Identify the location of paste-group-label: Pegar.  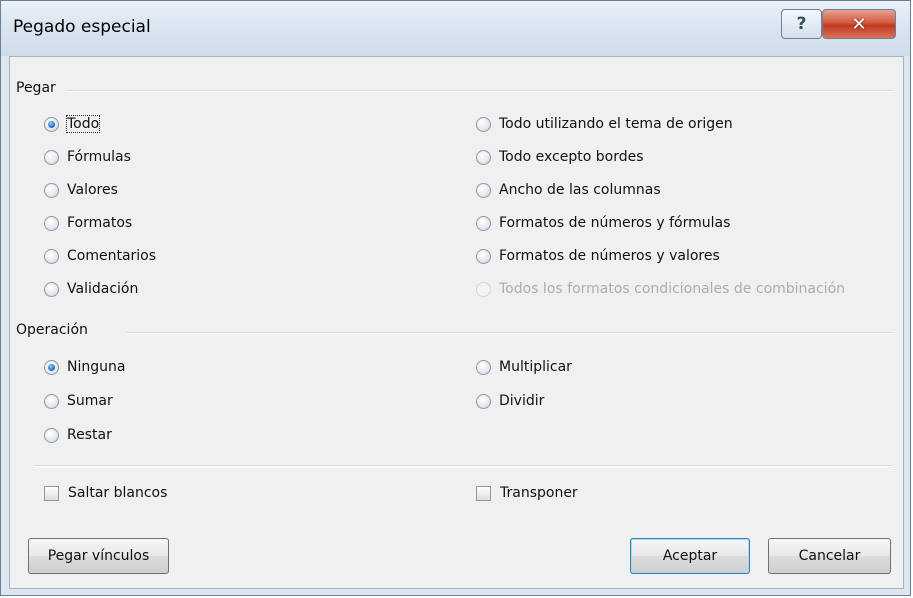
(36, 88).